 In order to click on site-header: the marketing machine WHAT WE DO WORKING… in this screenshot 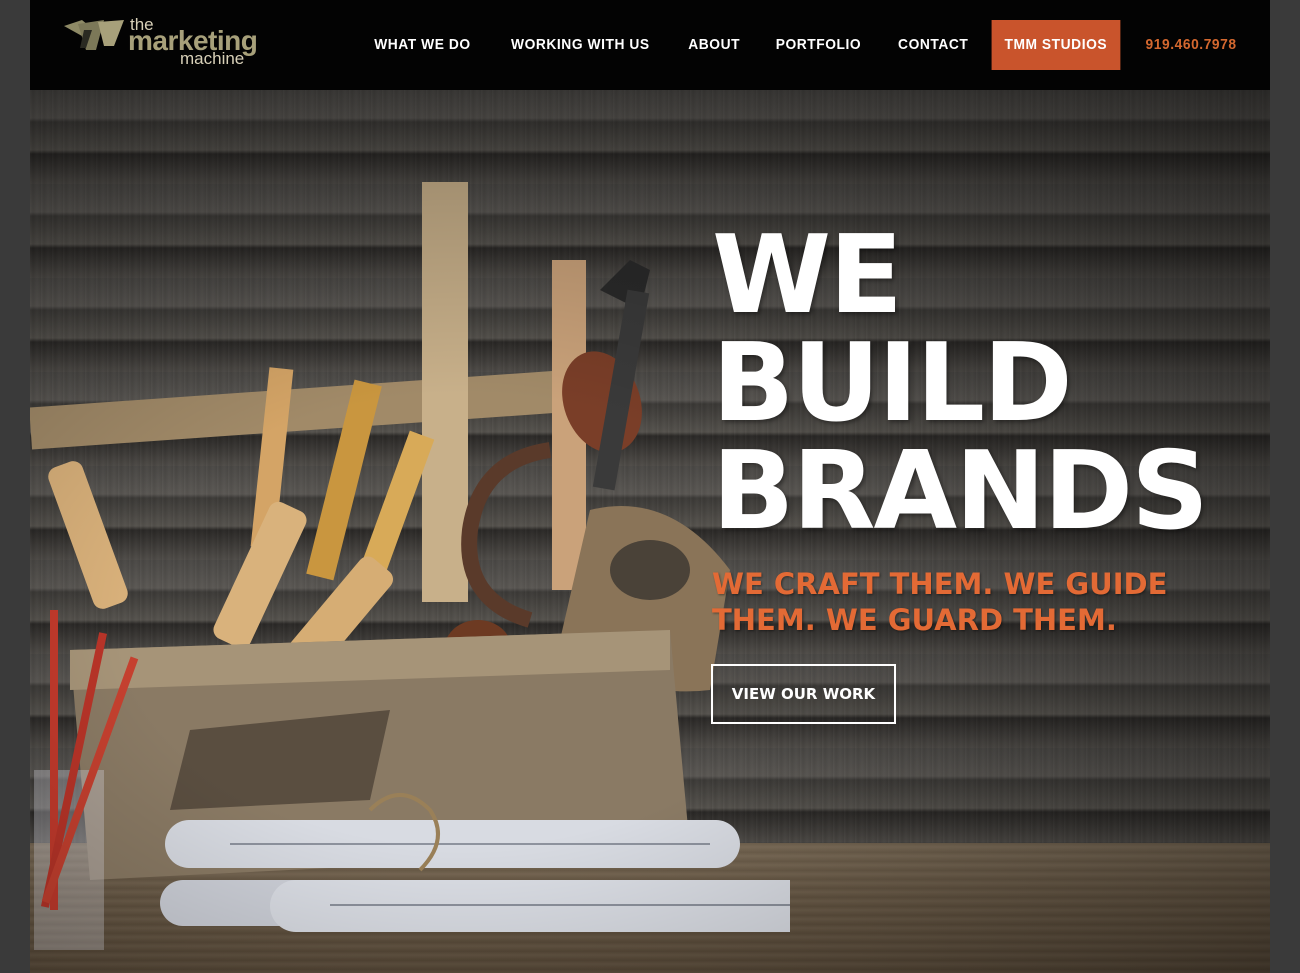, I will do `click(650, 45)`.